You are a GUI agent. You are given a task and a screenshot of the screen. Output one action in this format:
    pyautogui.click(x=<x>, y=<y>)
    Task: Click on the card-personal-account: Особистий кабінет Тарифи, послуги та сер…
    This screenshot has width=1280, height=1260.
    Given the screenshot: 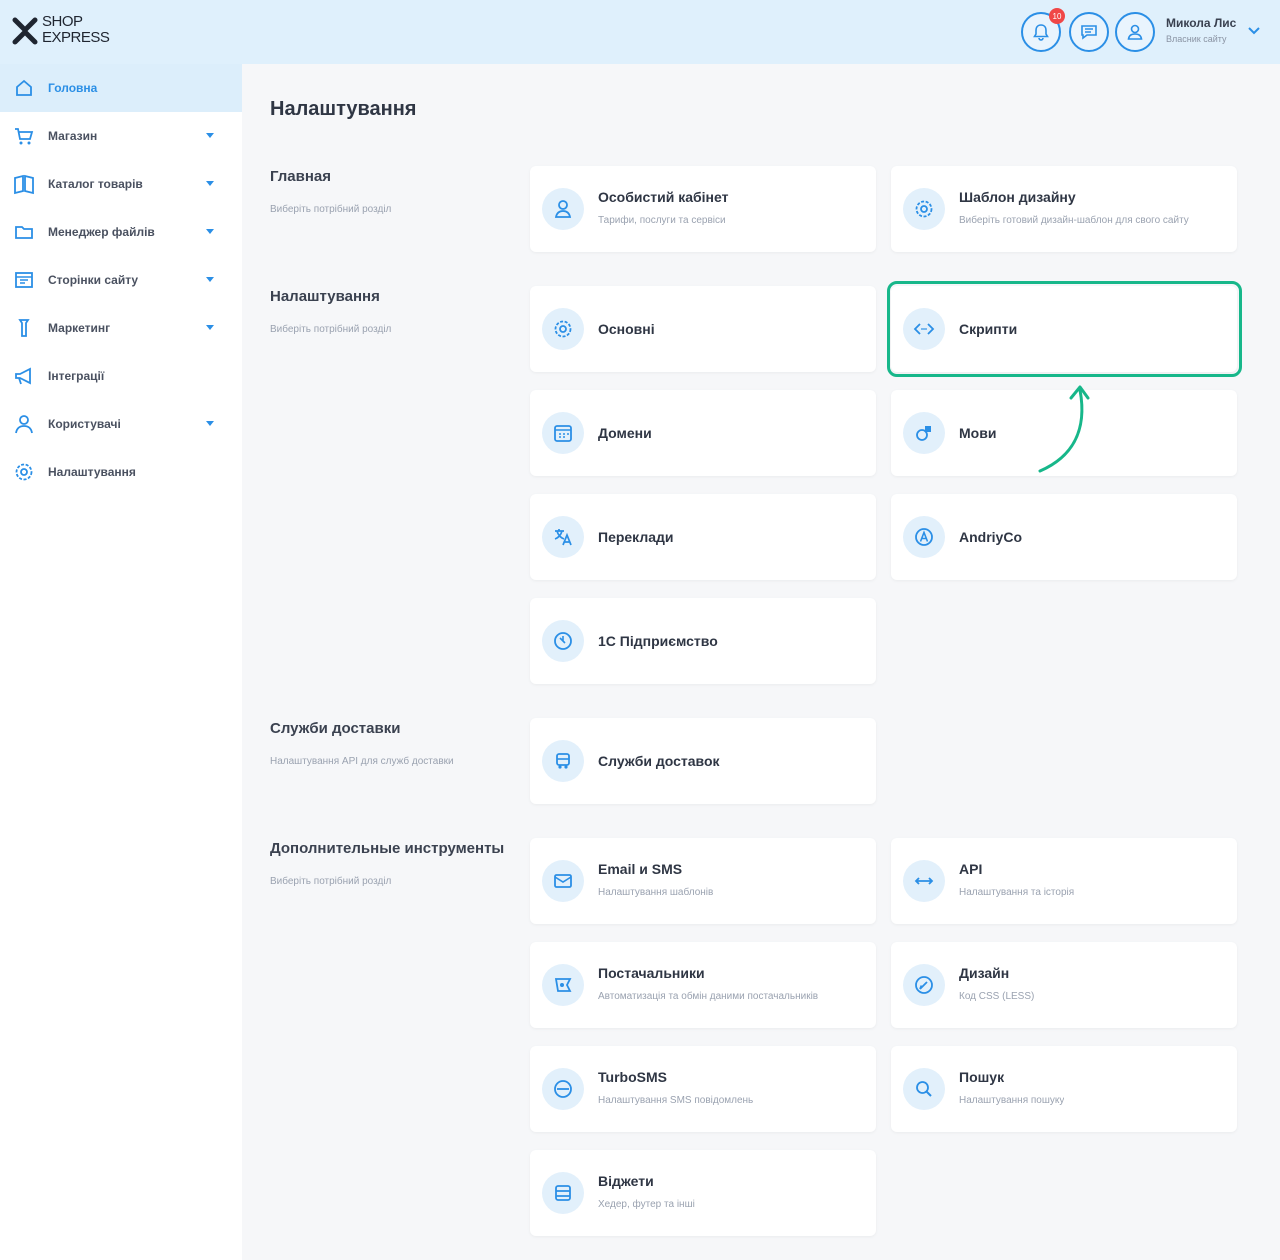 What is the action you would take?
    pyautogui.click(x=703, y=209)
    